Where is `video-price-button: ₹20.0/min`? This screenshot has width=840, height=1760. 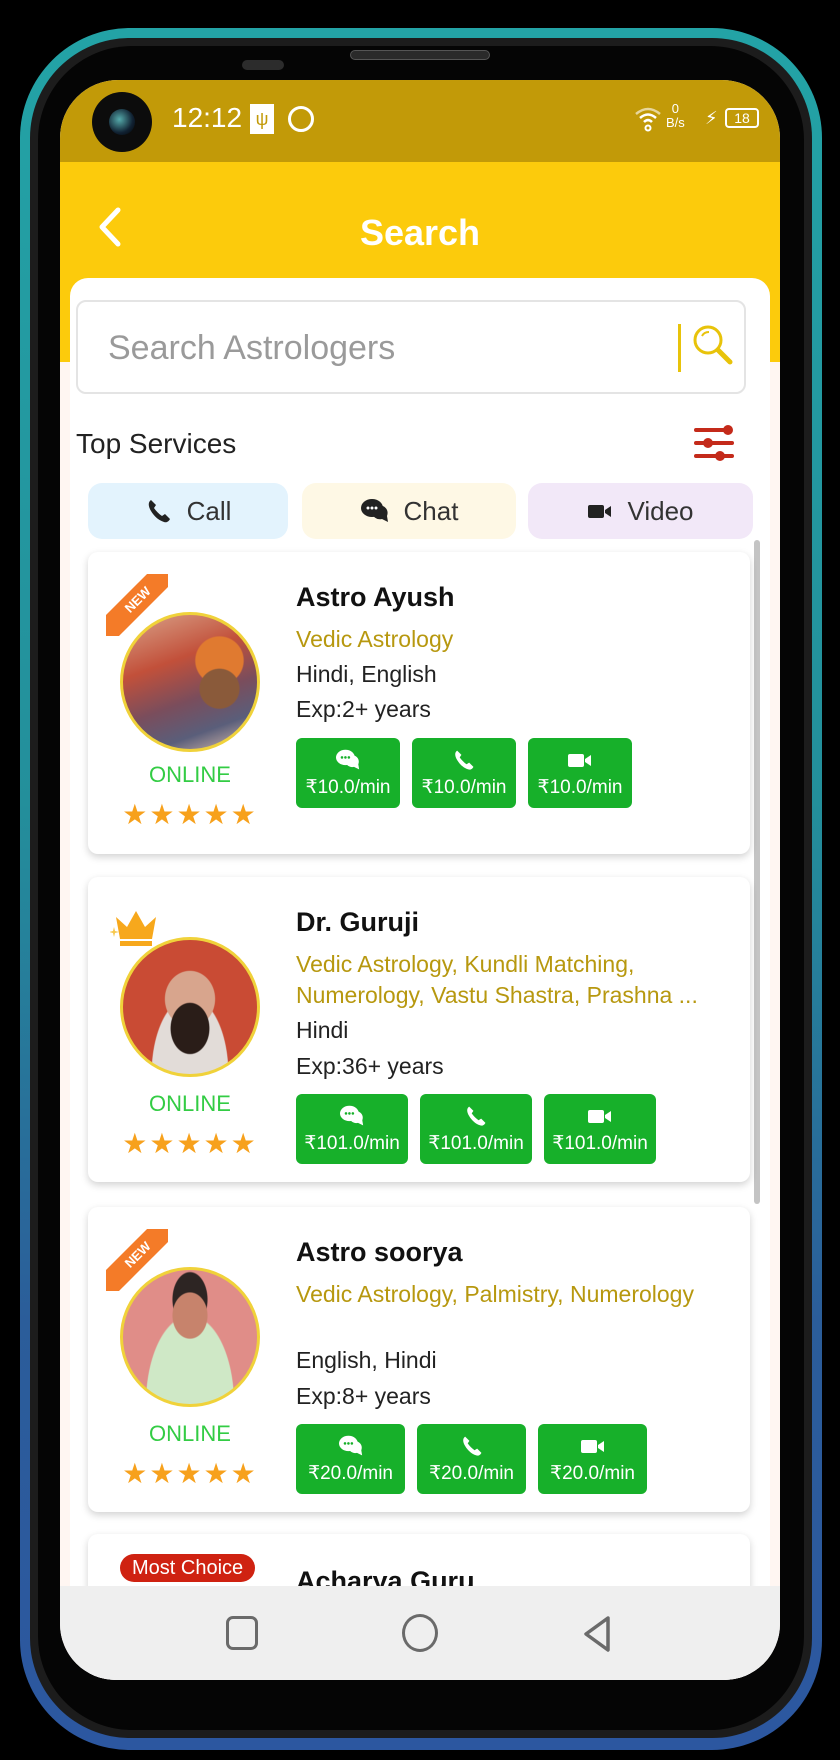 video-price-button: ₹20.0/min is located at coordinates (592, 1459).